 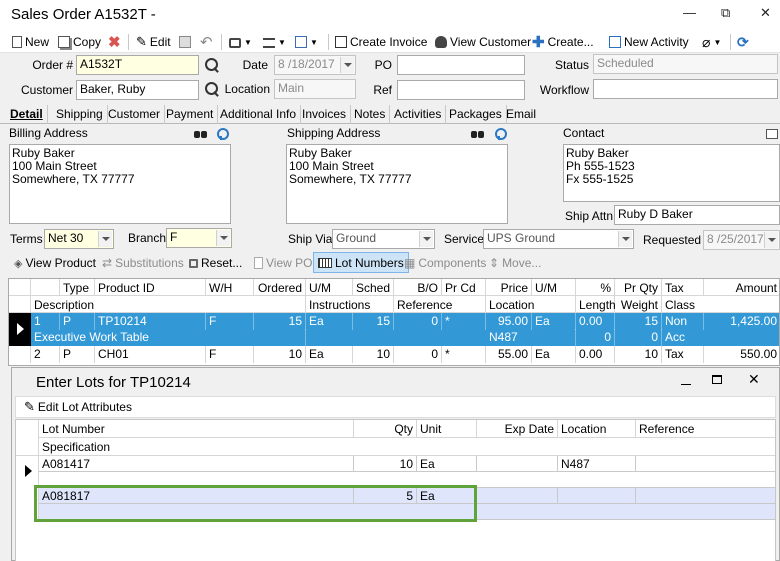 What do you see at coordinates (765, 13) in the screenshot?
I see `close-button: ✕` at bounding box center [765, 13].